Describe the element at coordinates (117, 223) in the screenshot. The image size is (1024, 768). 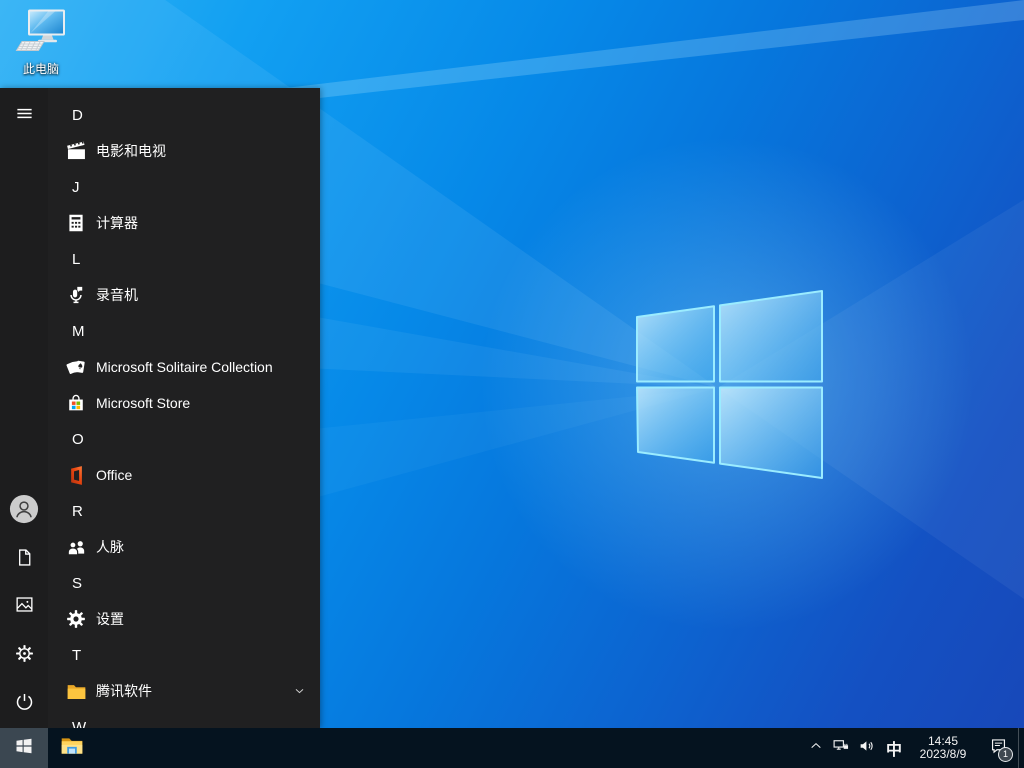
I see `app-label: 计算器` at that location.